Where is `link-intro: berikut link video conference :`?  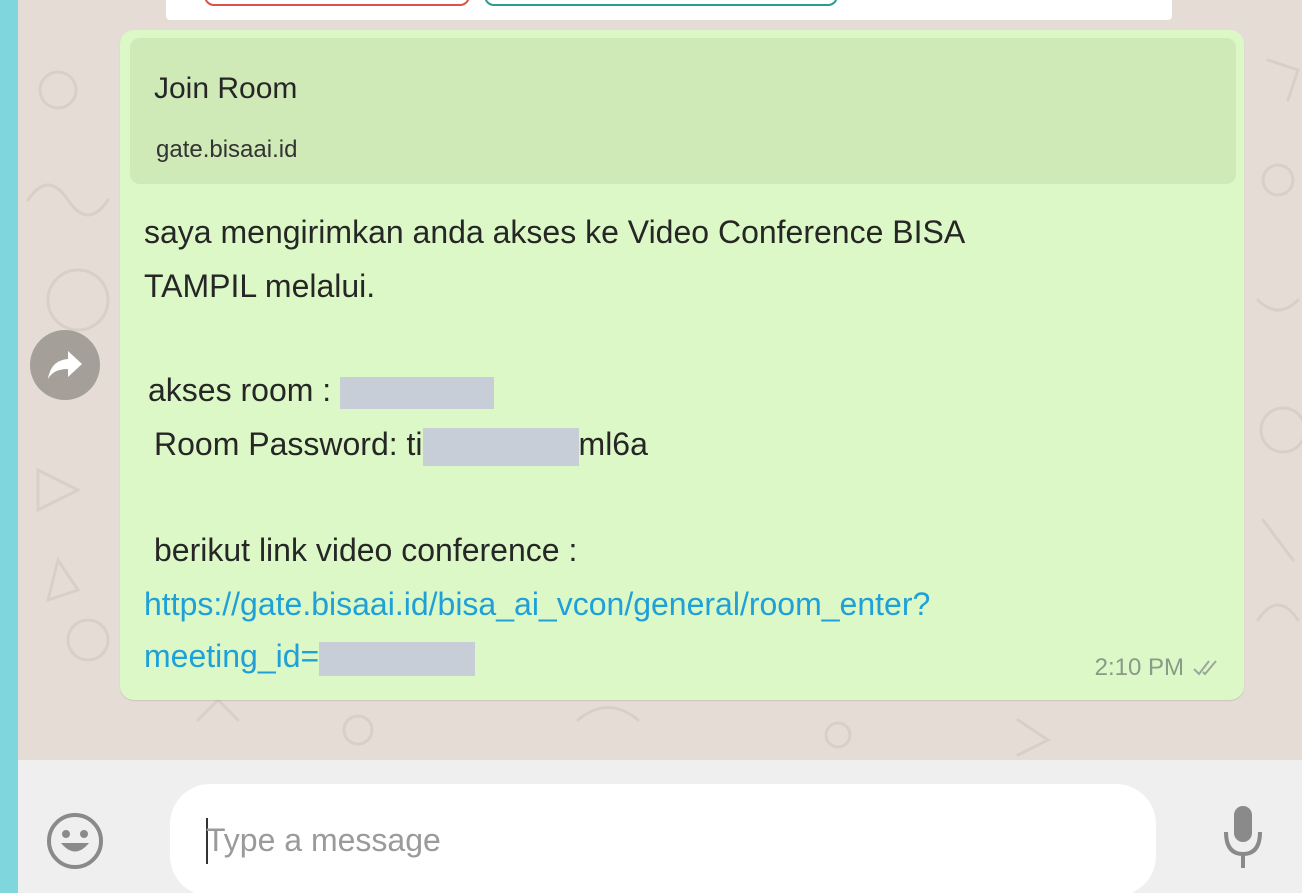 link-intro: berikut link video conference : is located at coordinates (366, 550).